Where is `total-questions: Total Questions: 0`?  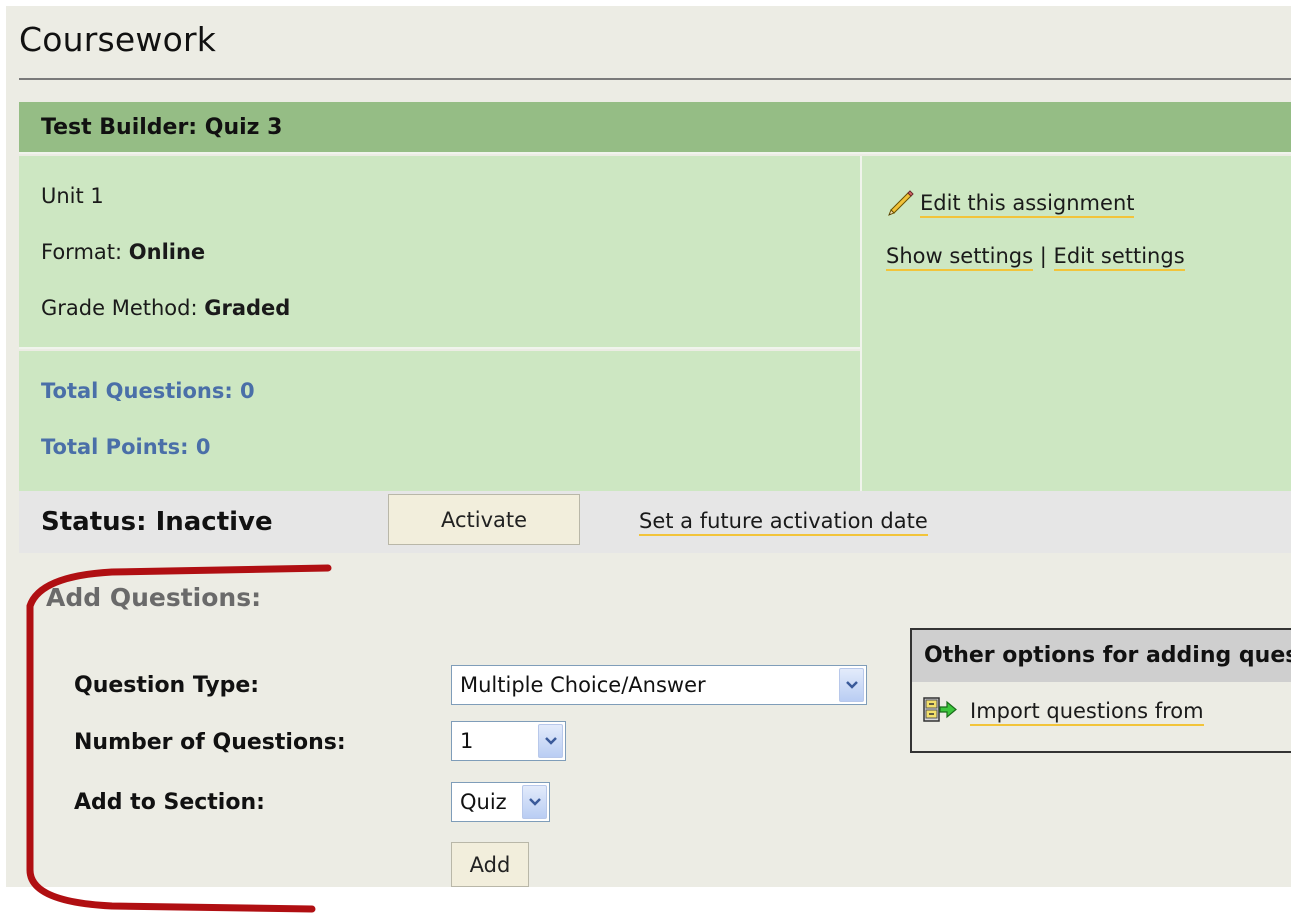
total-questions: Total Questions: 0 is located at coordinates (148, 391).